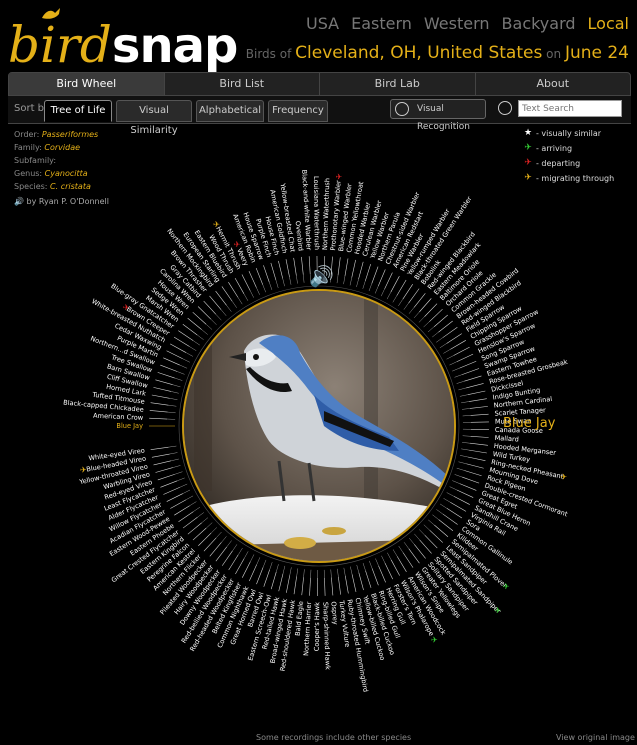 This screenshot has width=637, height=745. What do you see at coordinates (66, 173) in the screenshot?
I see `taxonomy-value: Cyanocitta` at bounding box center [66, 173].